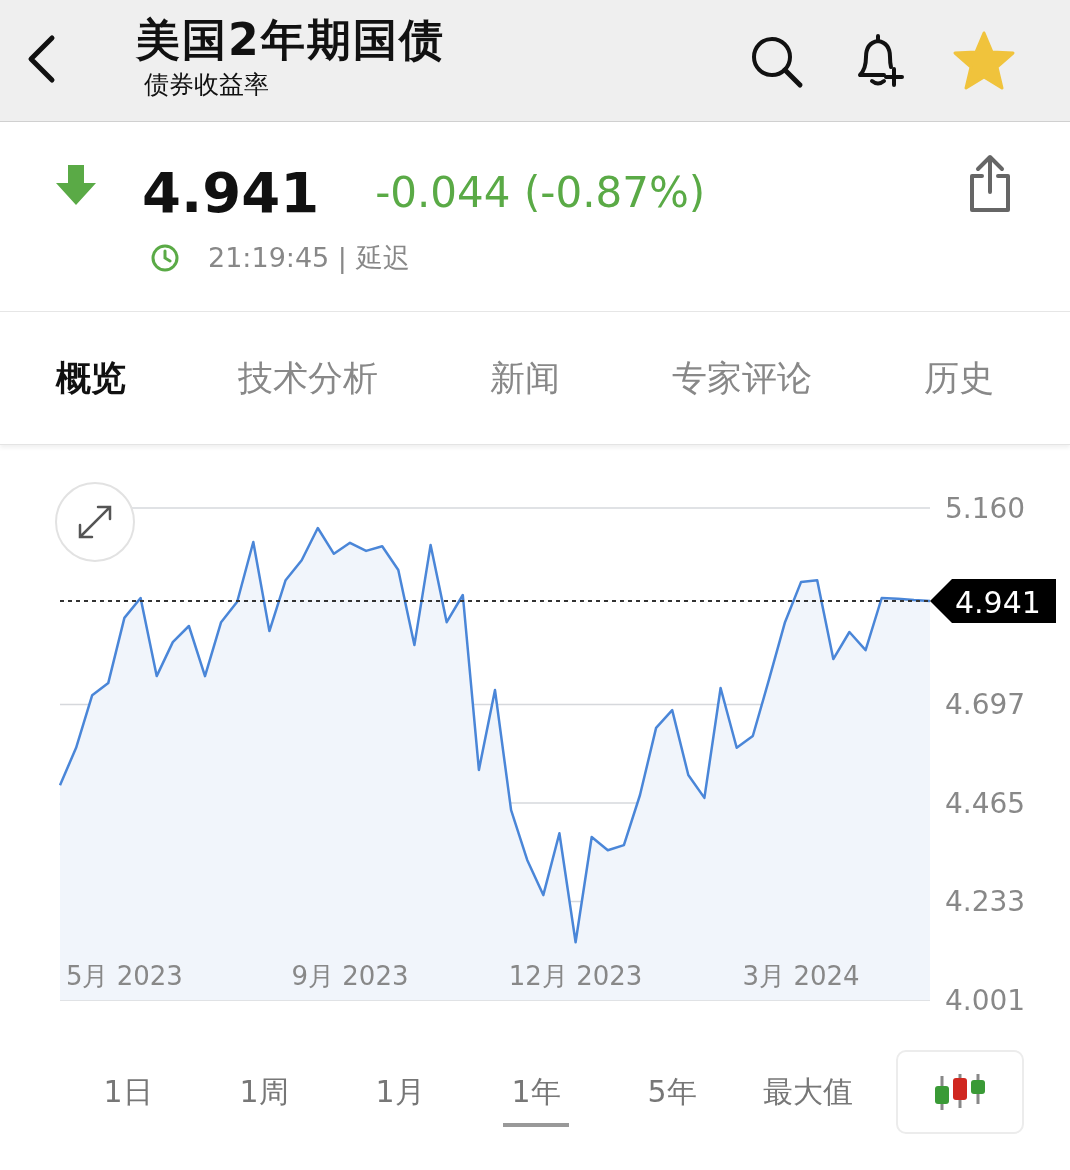 This screenshot has height=1170, width=1070. Describe the element at coordinates (985, 996) in the screenshot. I see `y-axis-label: 4.001` at that location.